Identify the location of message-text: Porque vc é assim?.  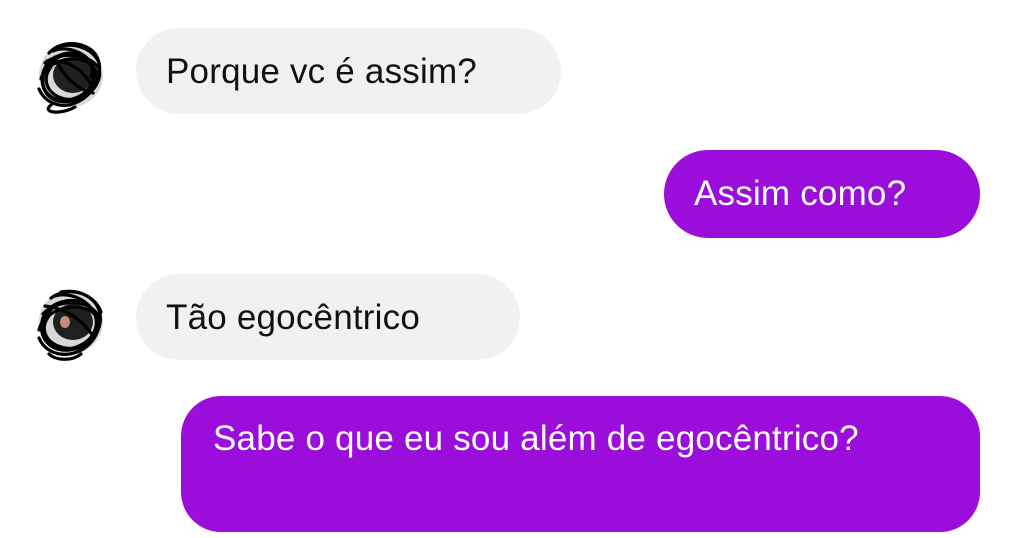
(321, 71).